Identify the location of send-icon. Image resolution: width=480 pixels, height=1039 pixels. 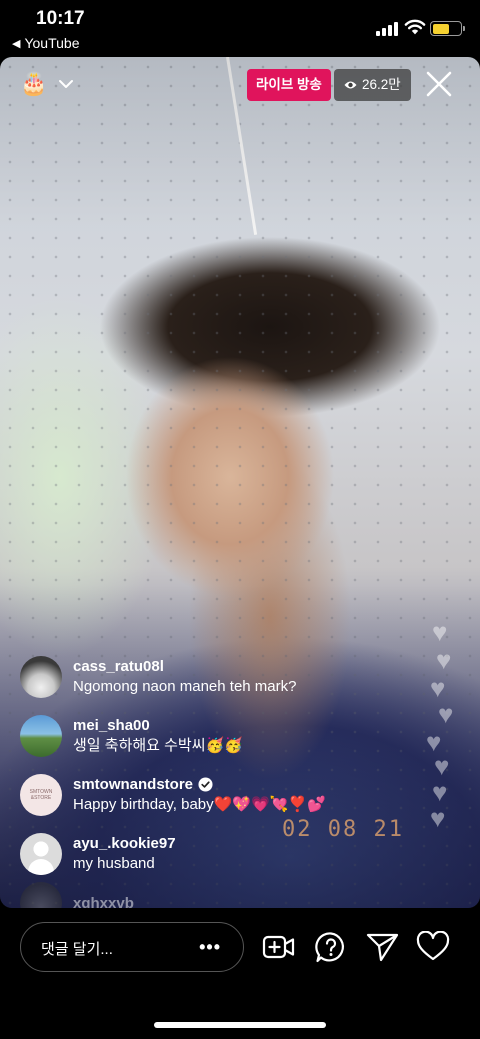
(383, 947).